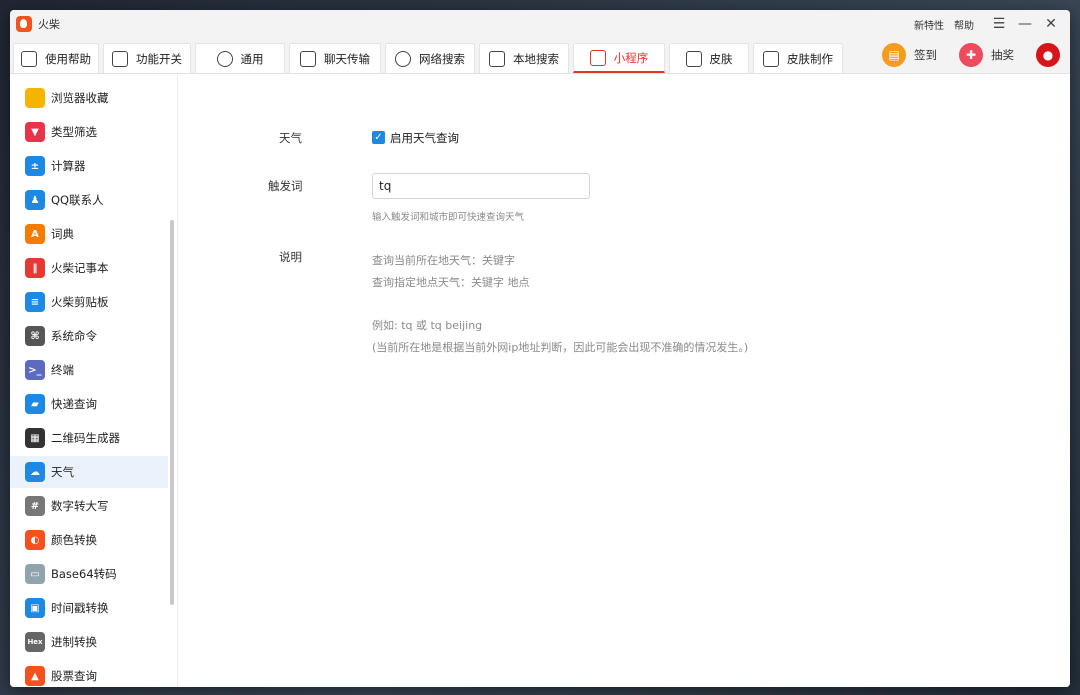 This screenshot has width=1080, height=695. What do you see at coordinates (999, 24) in the screenshot?
I see `menu-icon: ☰` at bounding box center [999, 24].